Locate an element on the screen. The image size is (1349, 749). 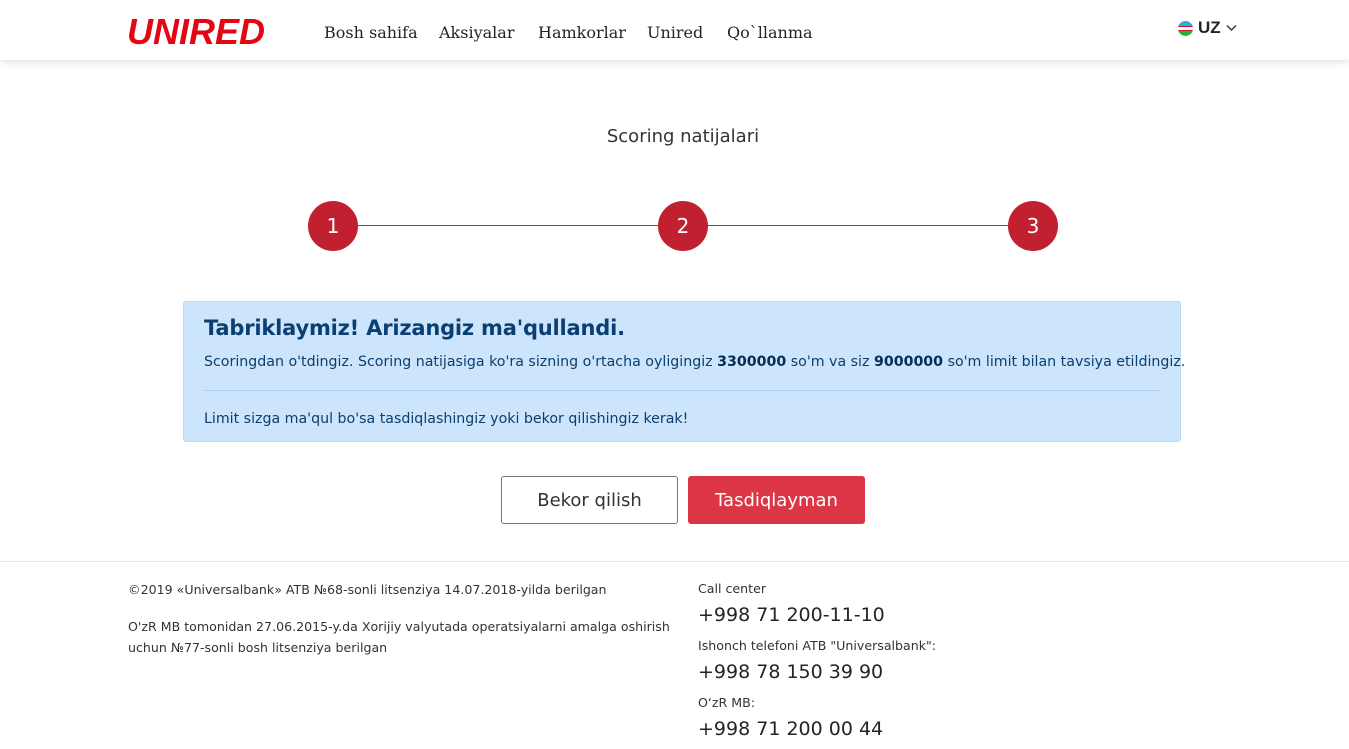
cancel-button: Bekor qilish is located at coordinates (589, 500).